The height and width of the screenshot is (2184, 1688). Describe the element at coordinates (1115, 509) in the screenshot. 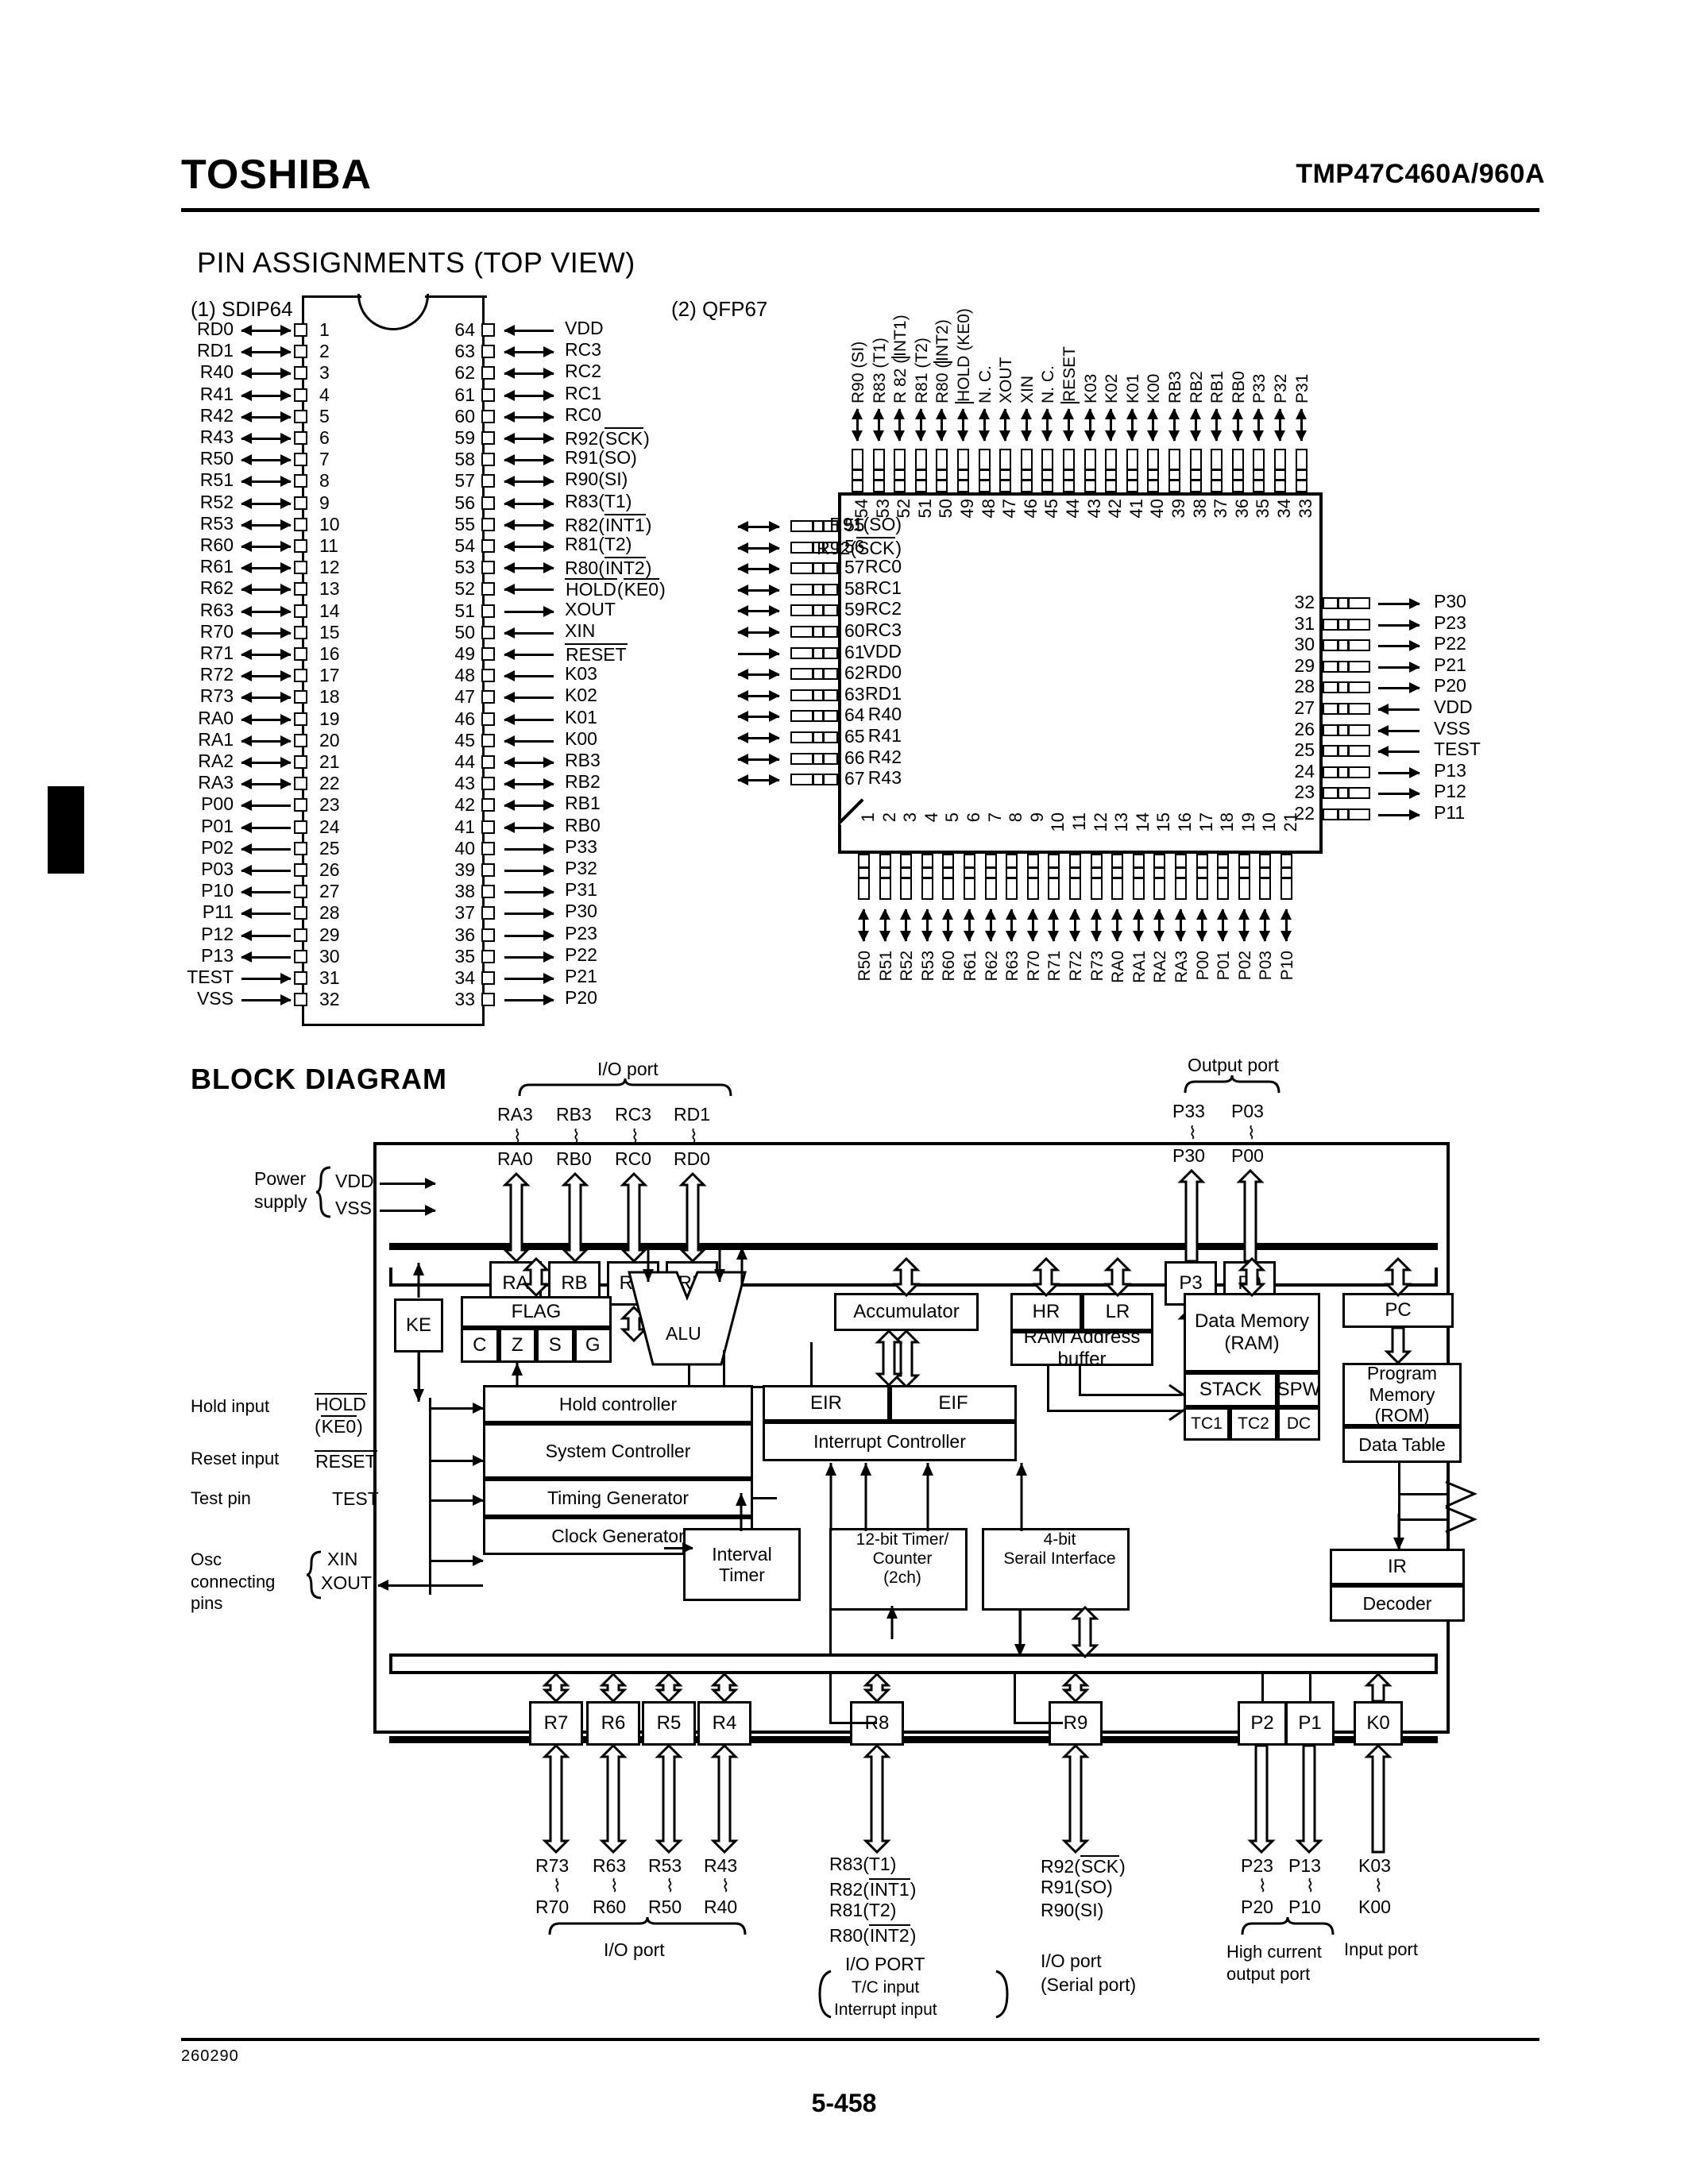

I see `qfp-pin-number-42: 42` at that location.